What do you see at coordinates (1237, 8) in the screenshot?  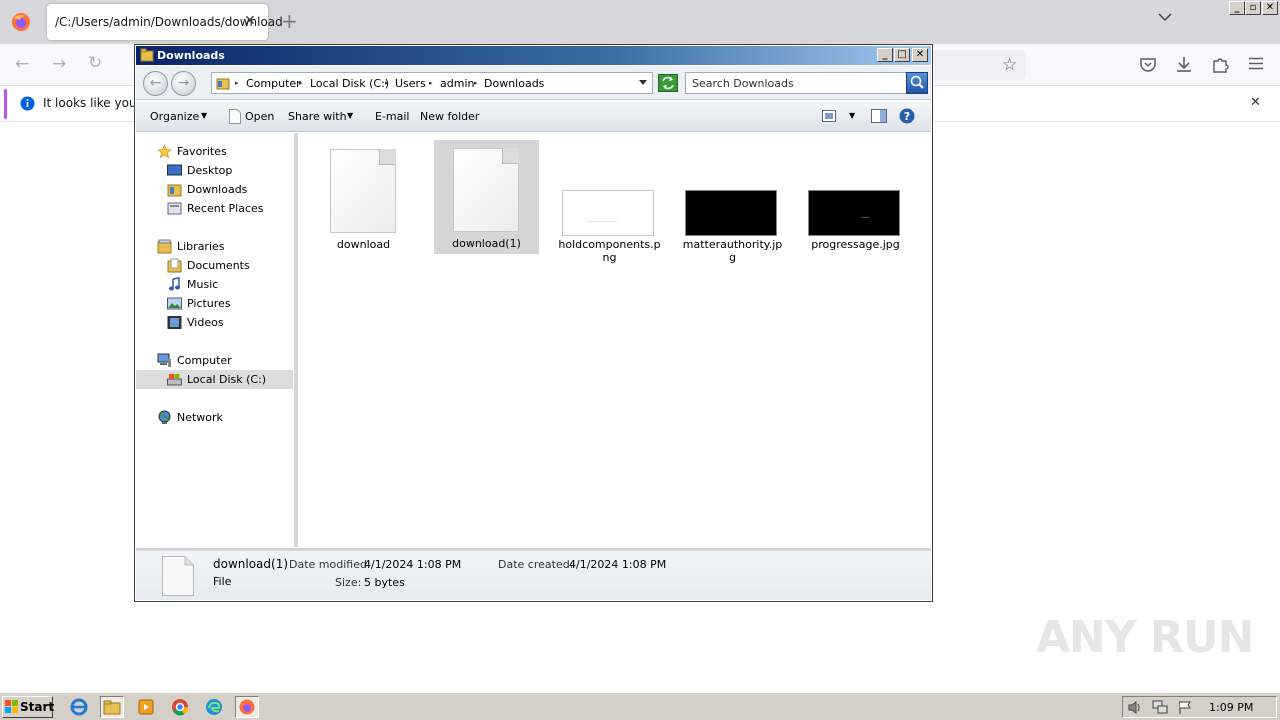 I see `minimize-button: _` at bounding box center [1237, 8].